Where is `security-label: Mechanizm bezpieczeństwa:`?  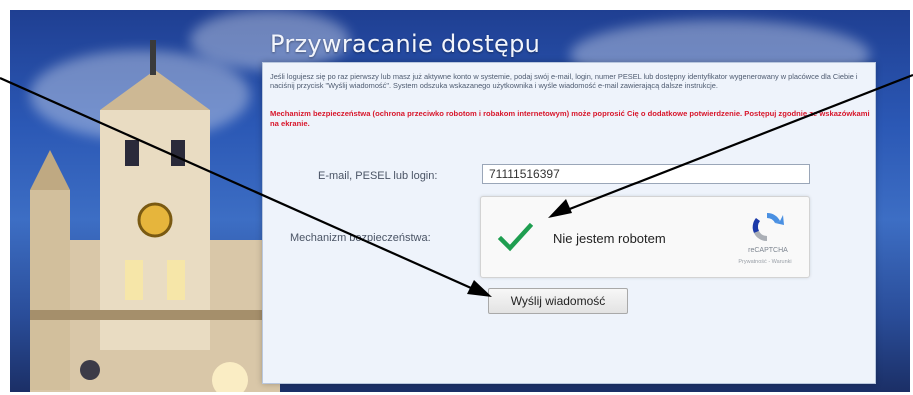
security-label: Mechanizm bezpieczeństwa: is located at coordinates (360, 238).